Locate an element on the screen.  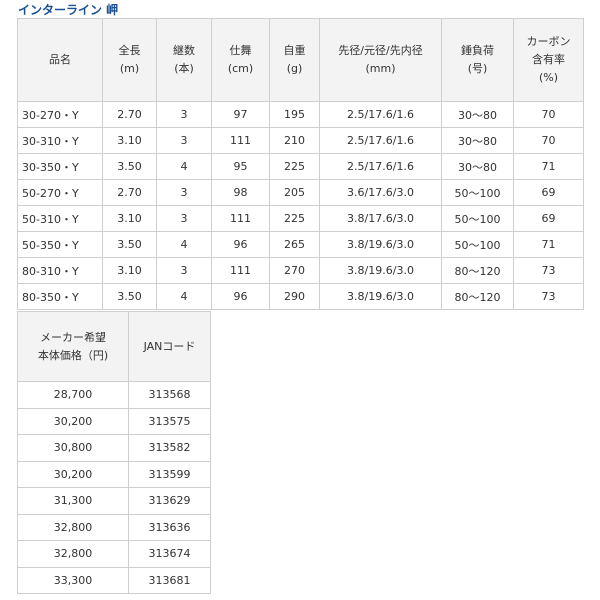
table-row: 50-310・Y 3.10 3 111 225 3.8/17.6/3.0 50～100 69 is located at coordinates (300, 218).